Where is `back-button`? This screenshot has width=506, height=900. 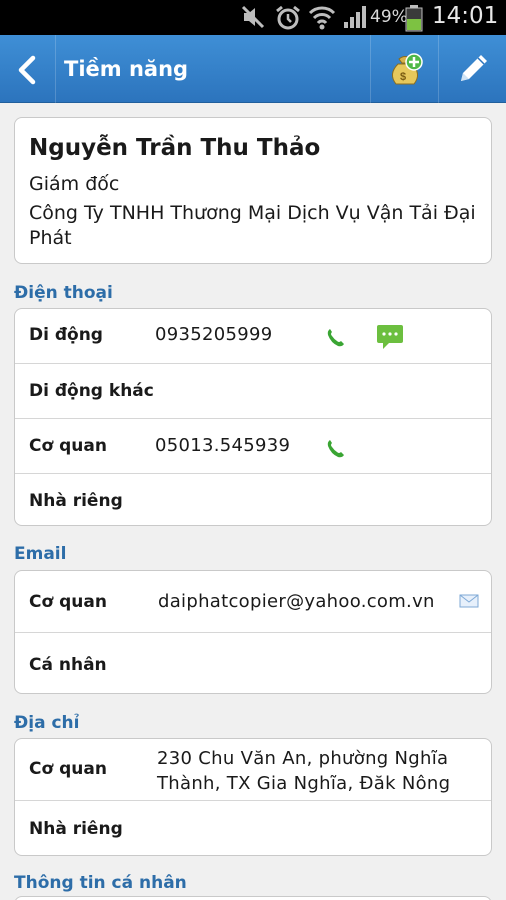
back-button is located at coordinates (28, 69).